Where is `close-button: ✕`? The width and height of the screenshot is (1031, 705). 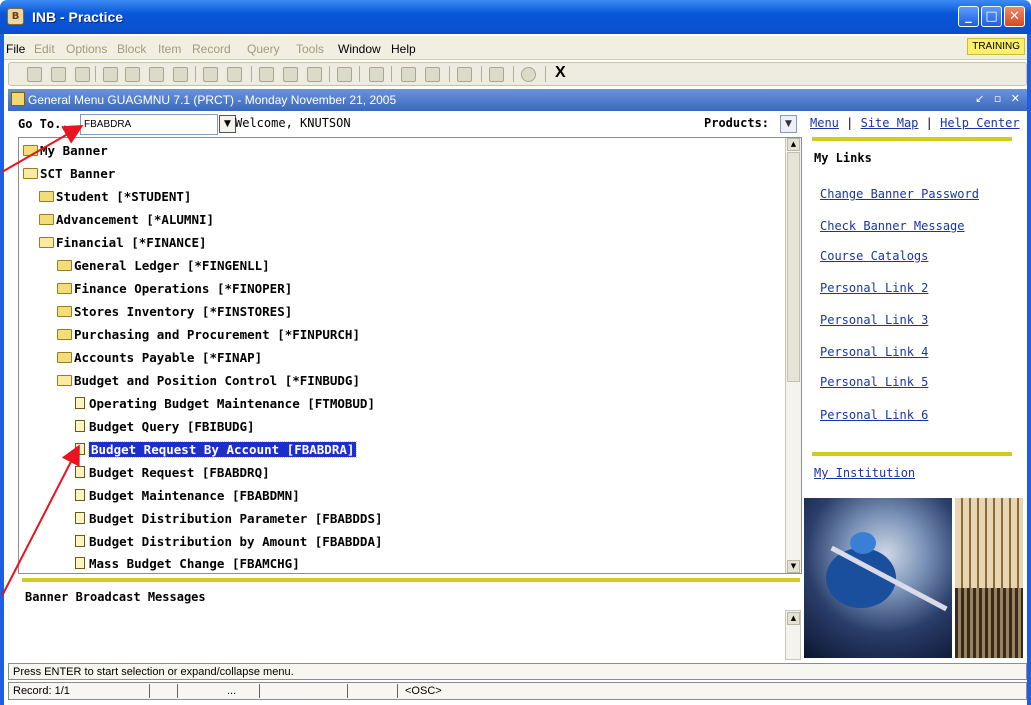
close-button: ✕ is located at coordinates (1014, 16).